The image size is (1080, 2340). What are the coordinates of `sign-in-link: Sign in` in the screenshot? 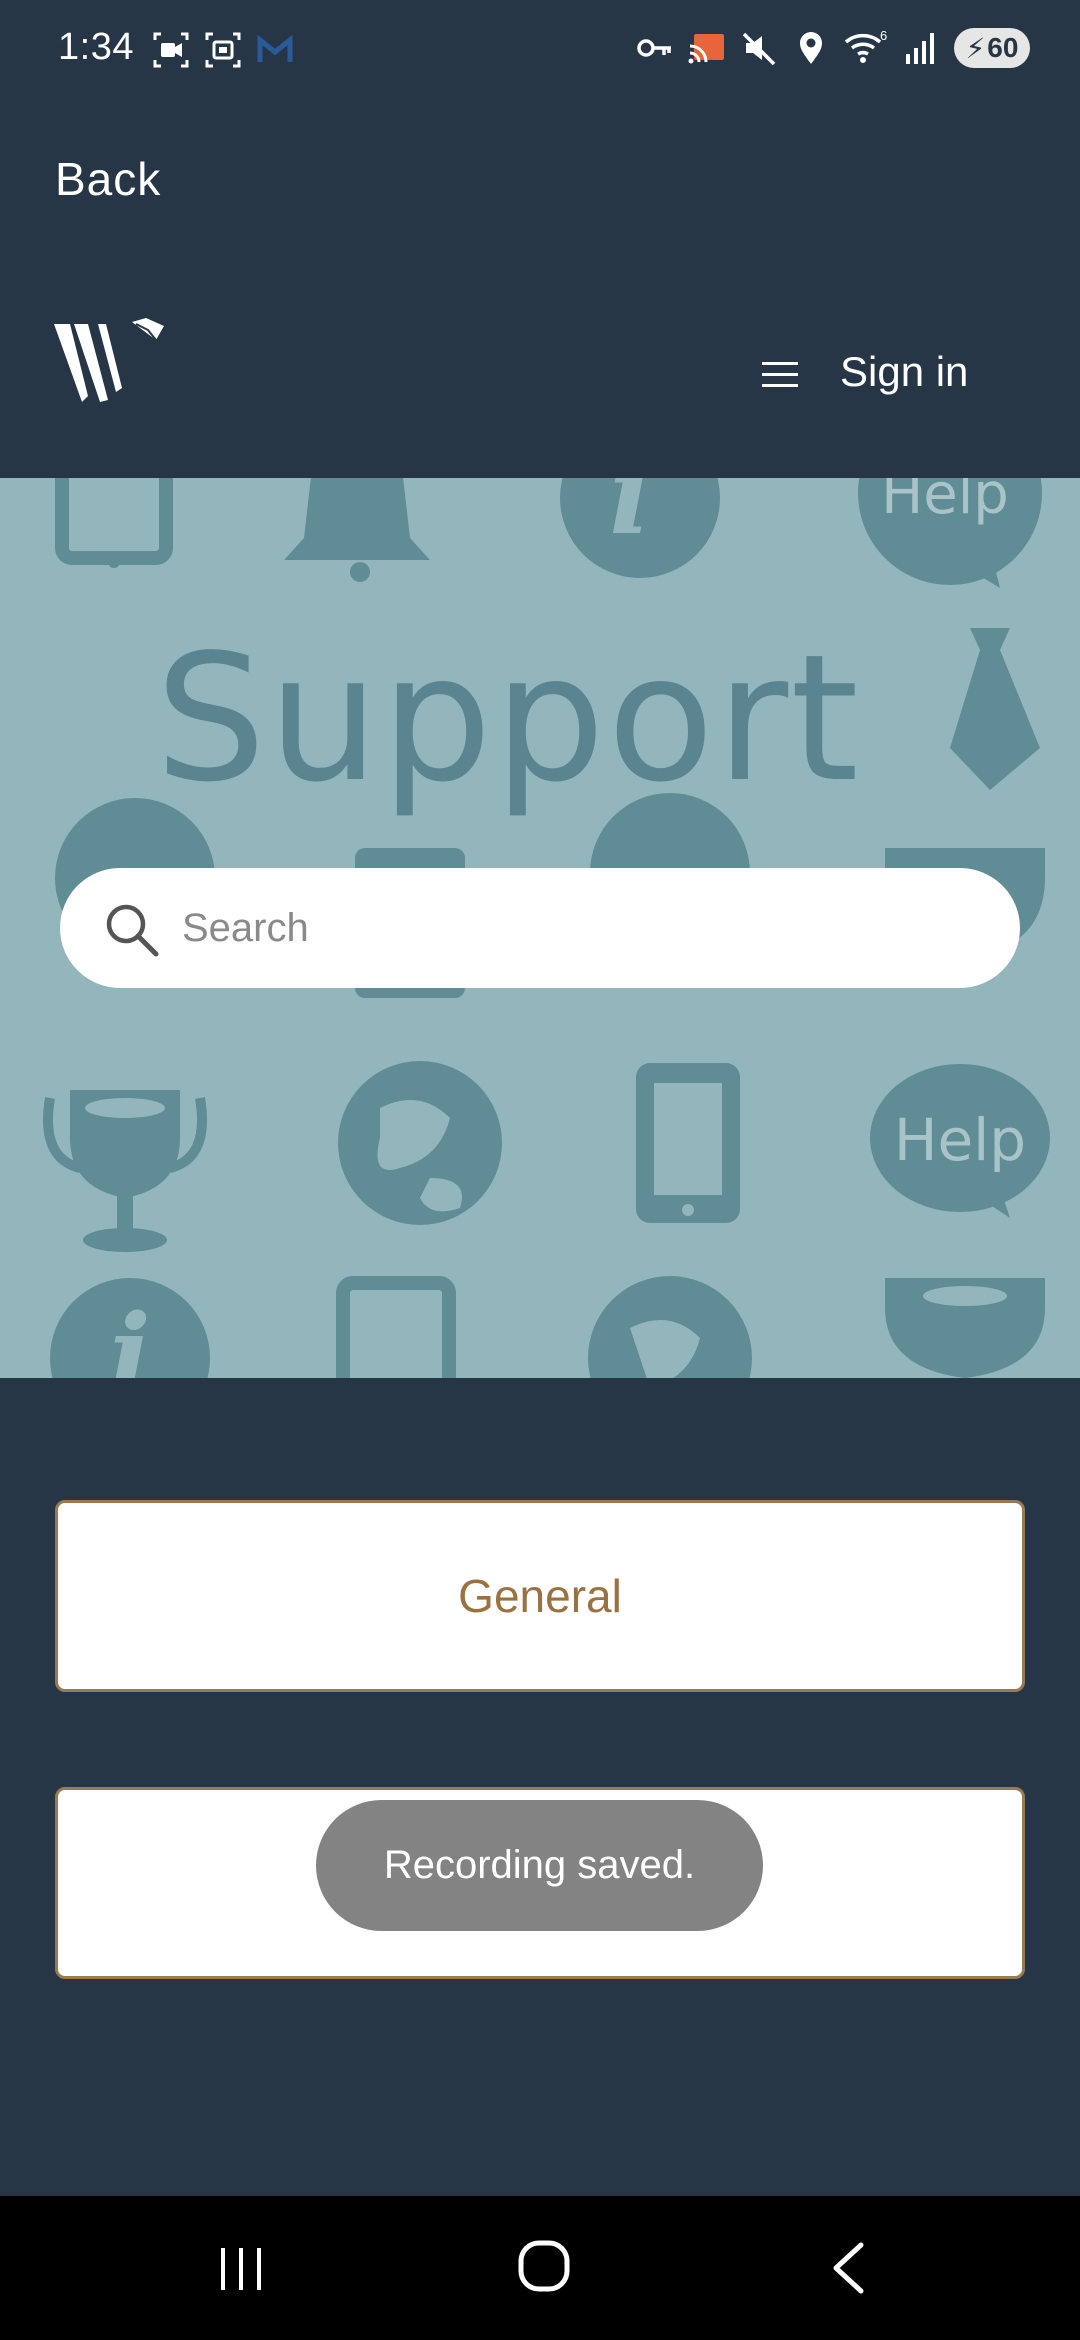 It's located at (904, 372).